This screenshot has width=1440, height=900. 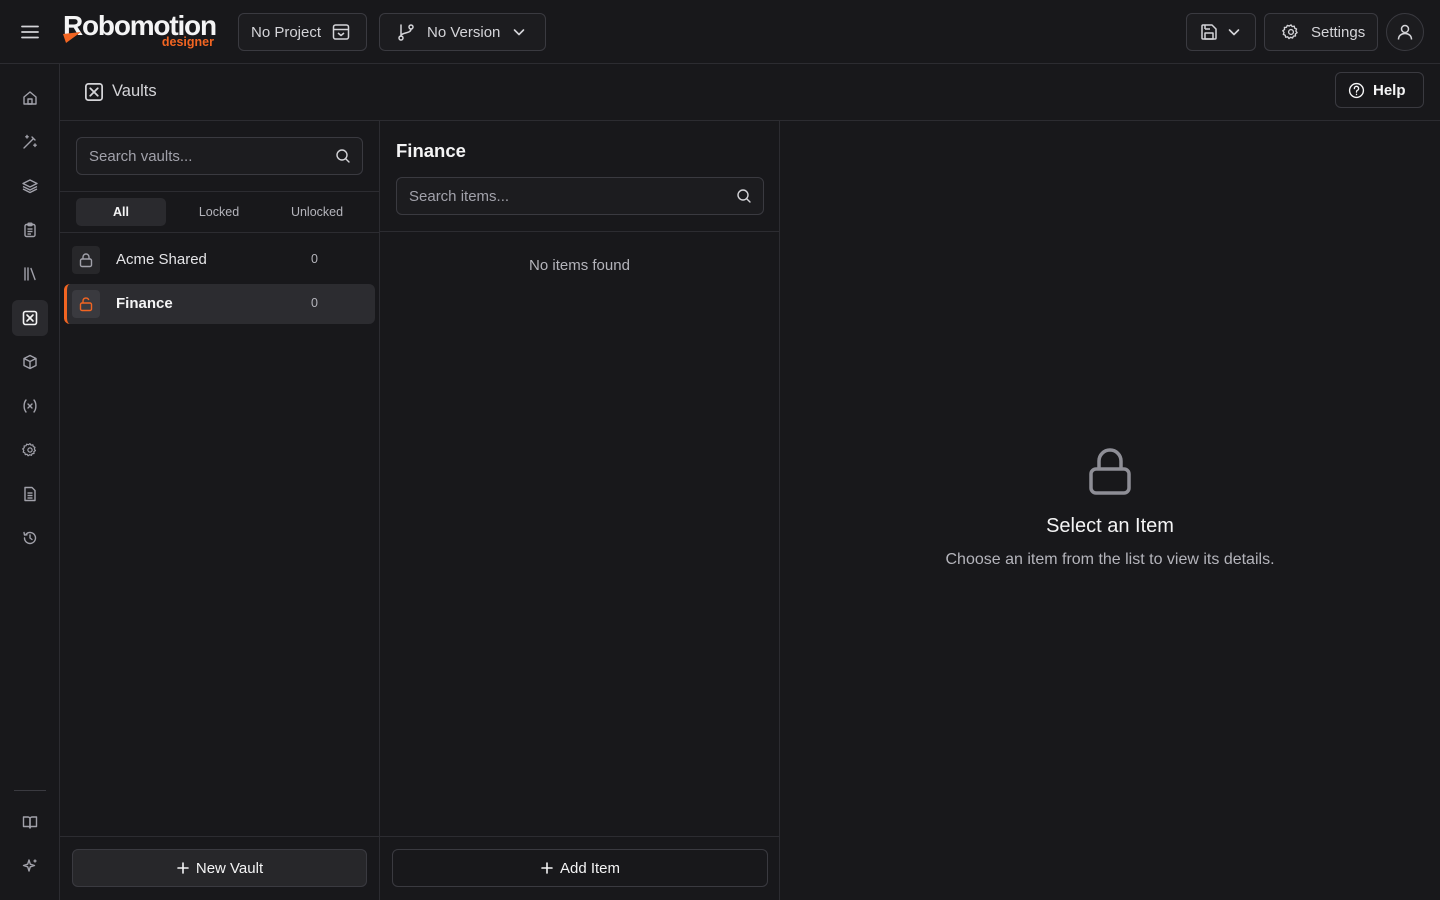 I want to click on vault-name: Finance, so click(x=144, y=303).